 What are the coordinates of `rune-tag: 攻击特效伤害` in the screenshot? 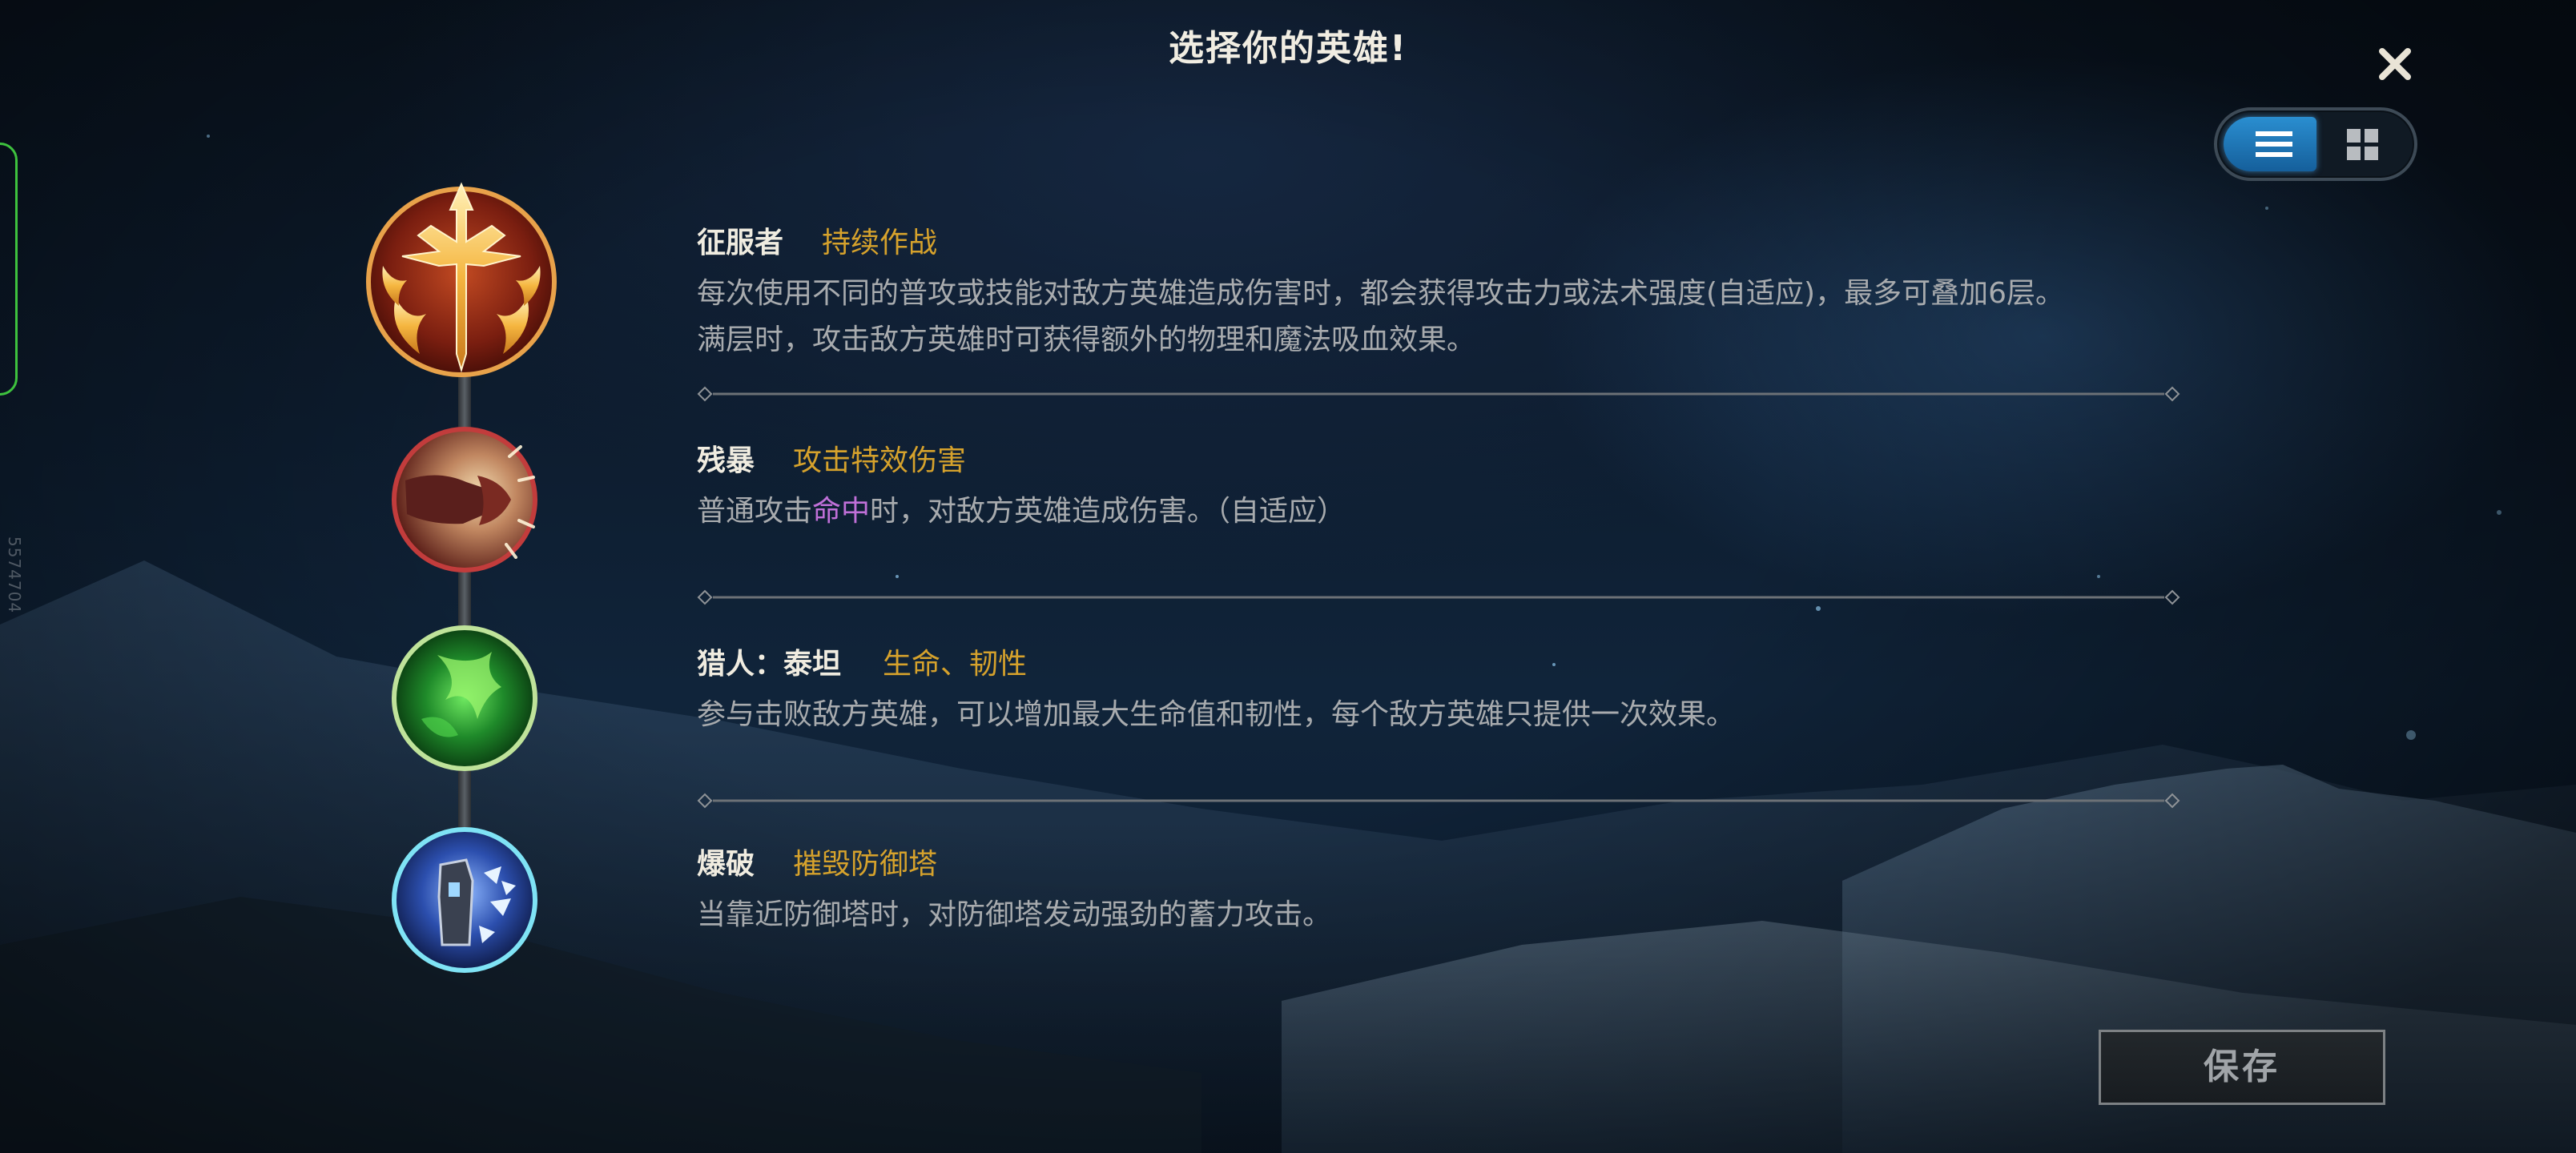 It's located at (880, 461).